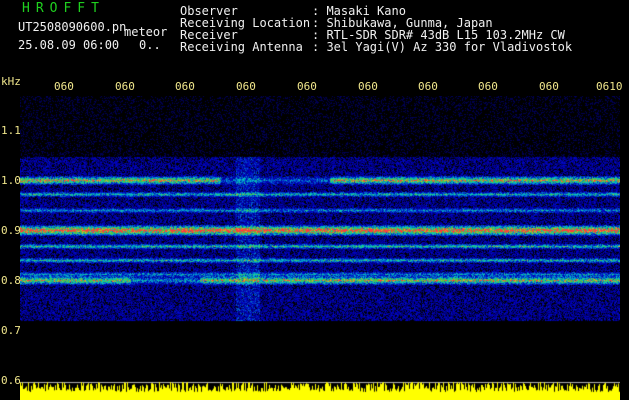 This screenshot has width=629, height=400. What do you see at coordinates (11, 380) in the screenshot?
I see `y-tick-label: 0.6` at bounding box center [11, 380].